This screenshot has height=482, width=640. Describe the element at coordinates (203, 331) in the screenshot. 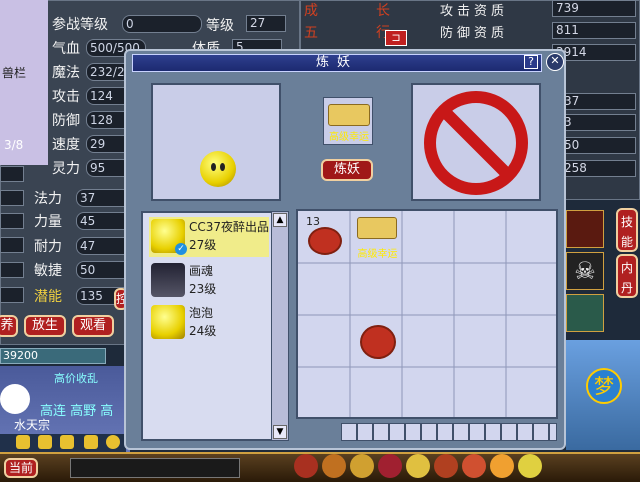

I see `pet-level: 24级` at that location.